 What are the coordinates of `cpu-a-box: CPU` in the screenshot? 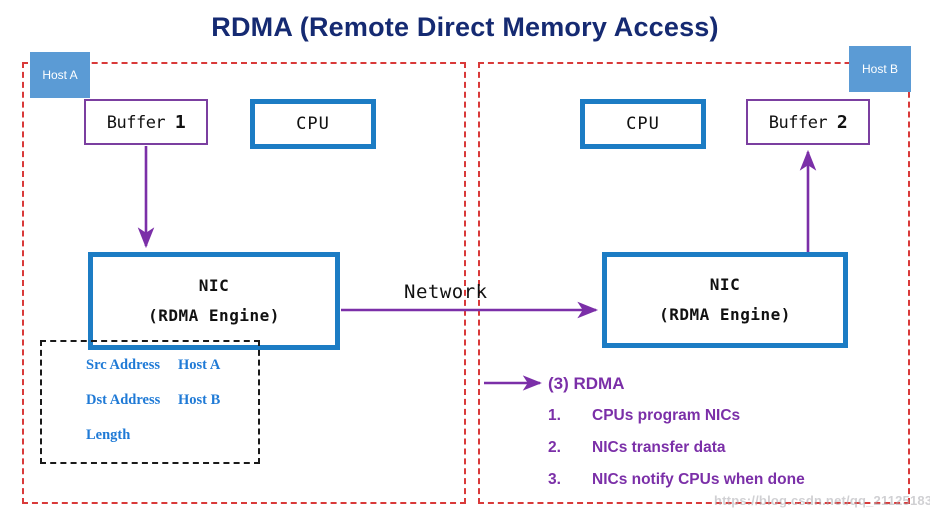 It's located at (313, 124).